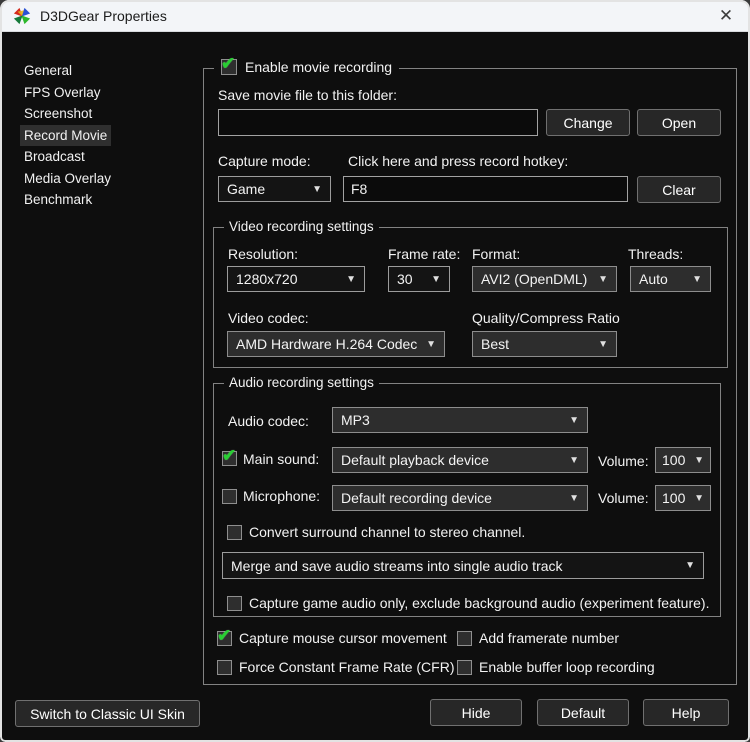 This screenshot has height=742, width=750. Describe the element at coordinates (549, 638) in the screenshot. I see `add-framerate-label: Add framerate number` at that location.